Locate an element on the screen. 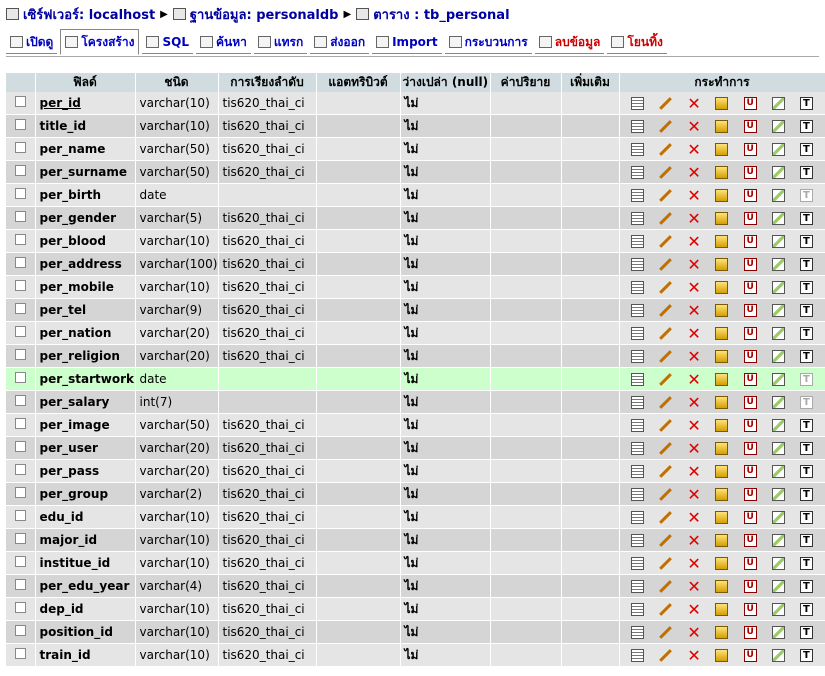  breadcrumb-database: ฐานข้อมูล: personaldb is located at coordinates (264, 14).